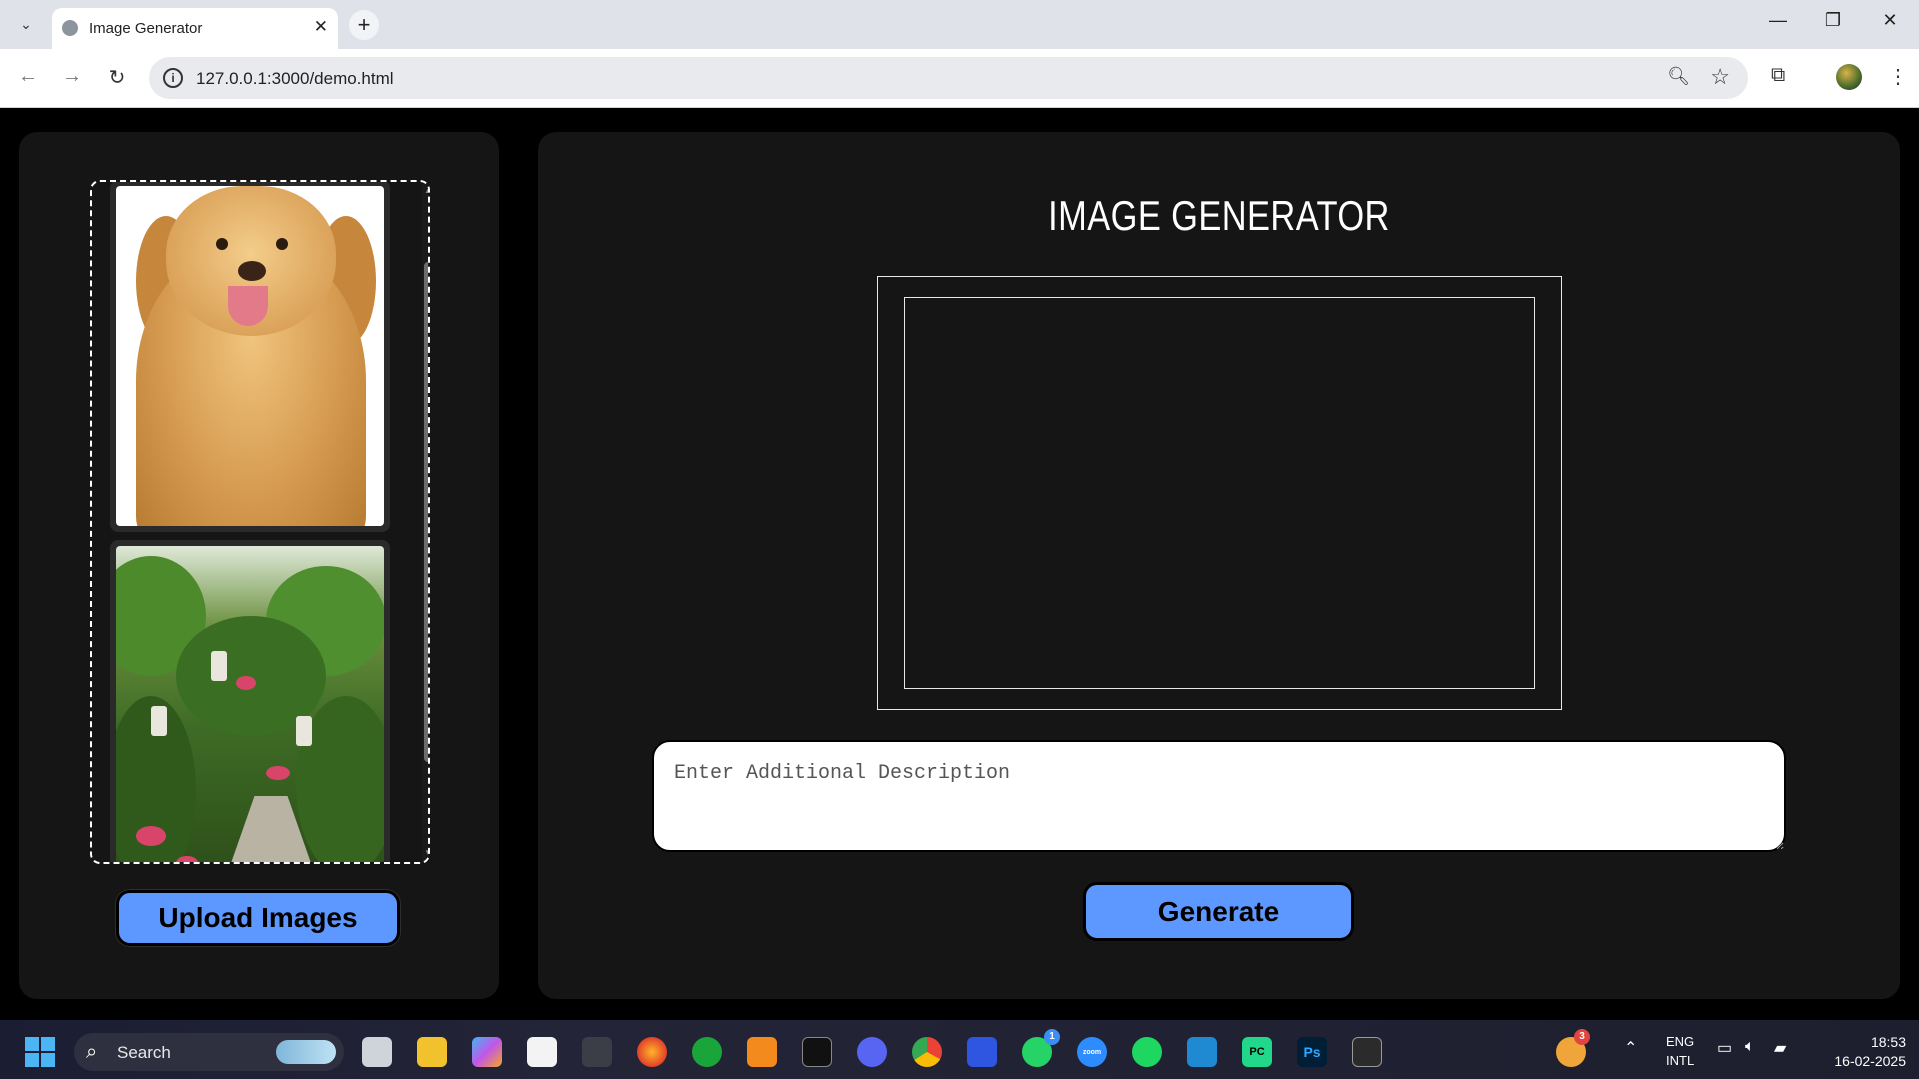  I want to click on uploaded-image-garden, so click(250, 701).